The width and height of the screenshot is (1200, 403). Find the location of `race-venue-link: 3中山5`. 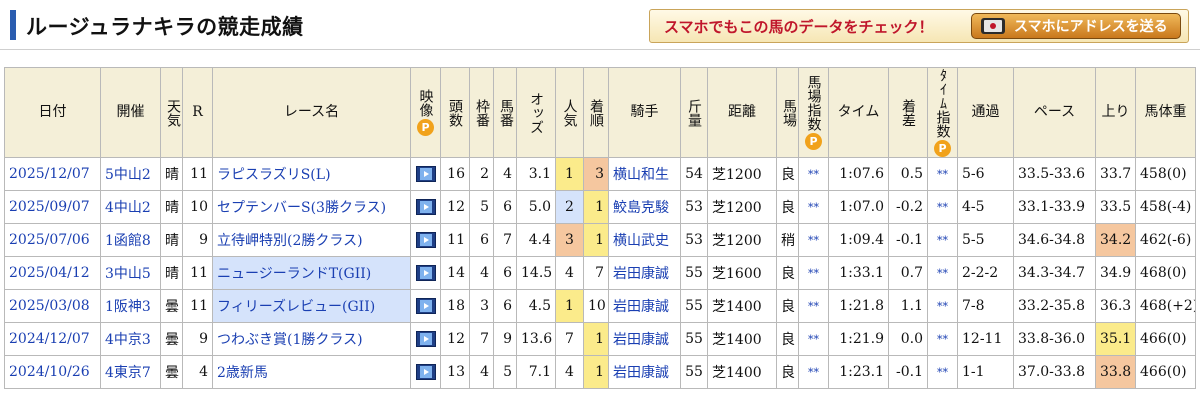

race-venue-link: 3中山5 is located at coordinates (128, 274).